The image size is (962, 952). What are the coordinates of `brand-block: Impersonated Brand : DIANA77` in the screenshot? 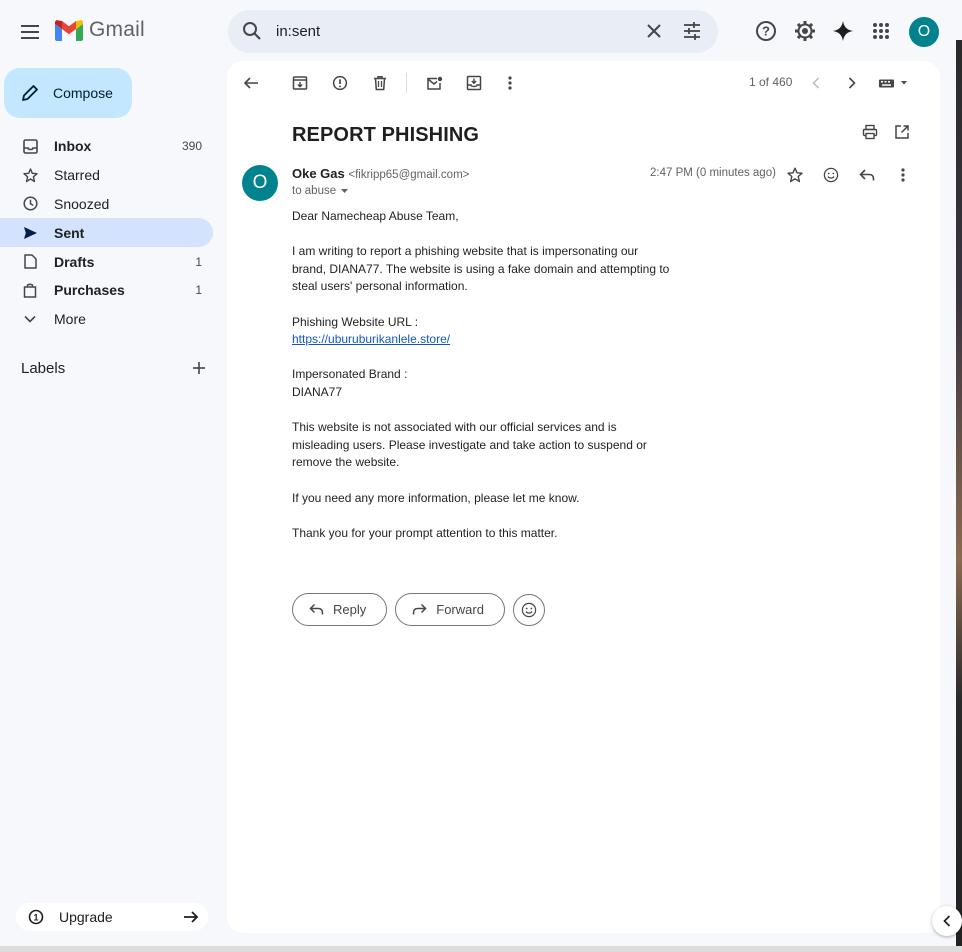 It's located at (482, 383).